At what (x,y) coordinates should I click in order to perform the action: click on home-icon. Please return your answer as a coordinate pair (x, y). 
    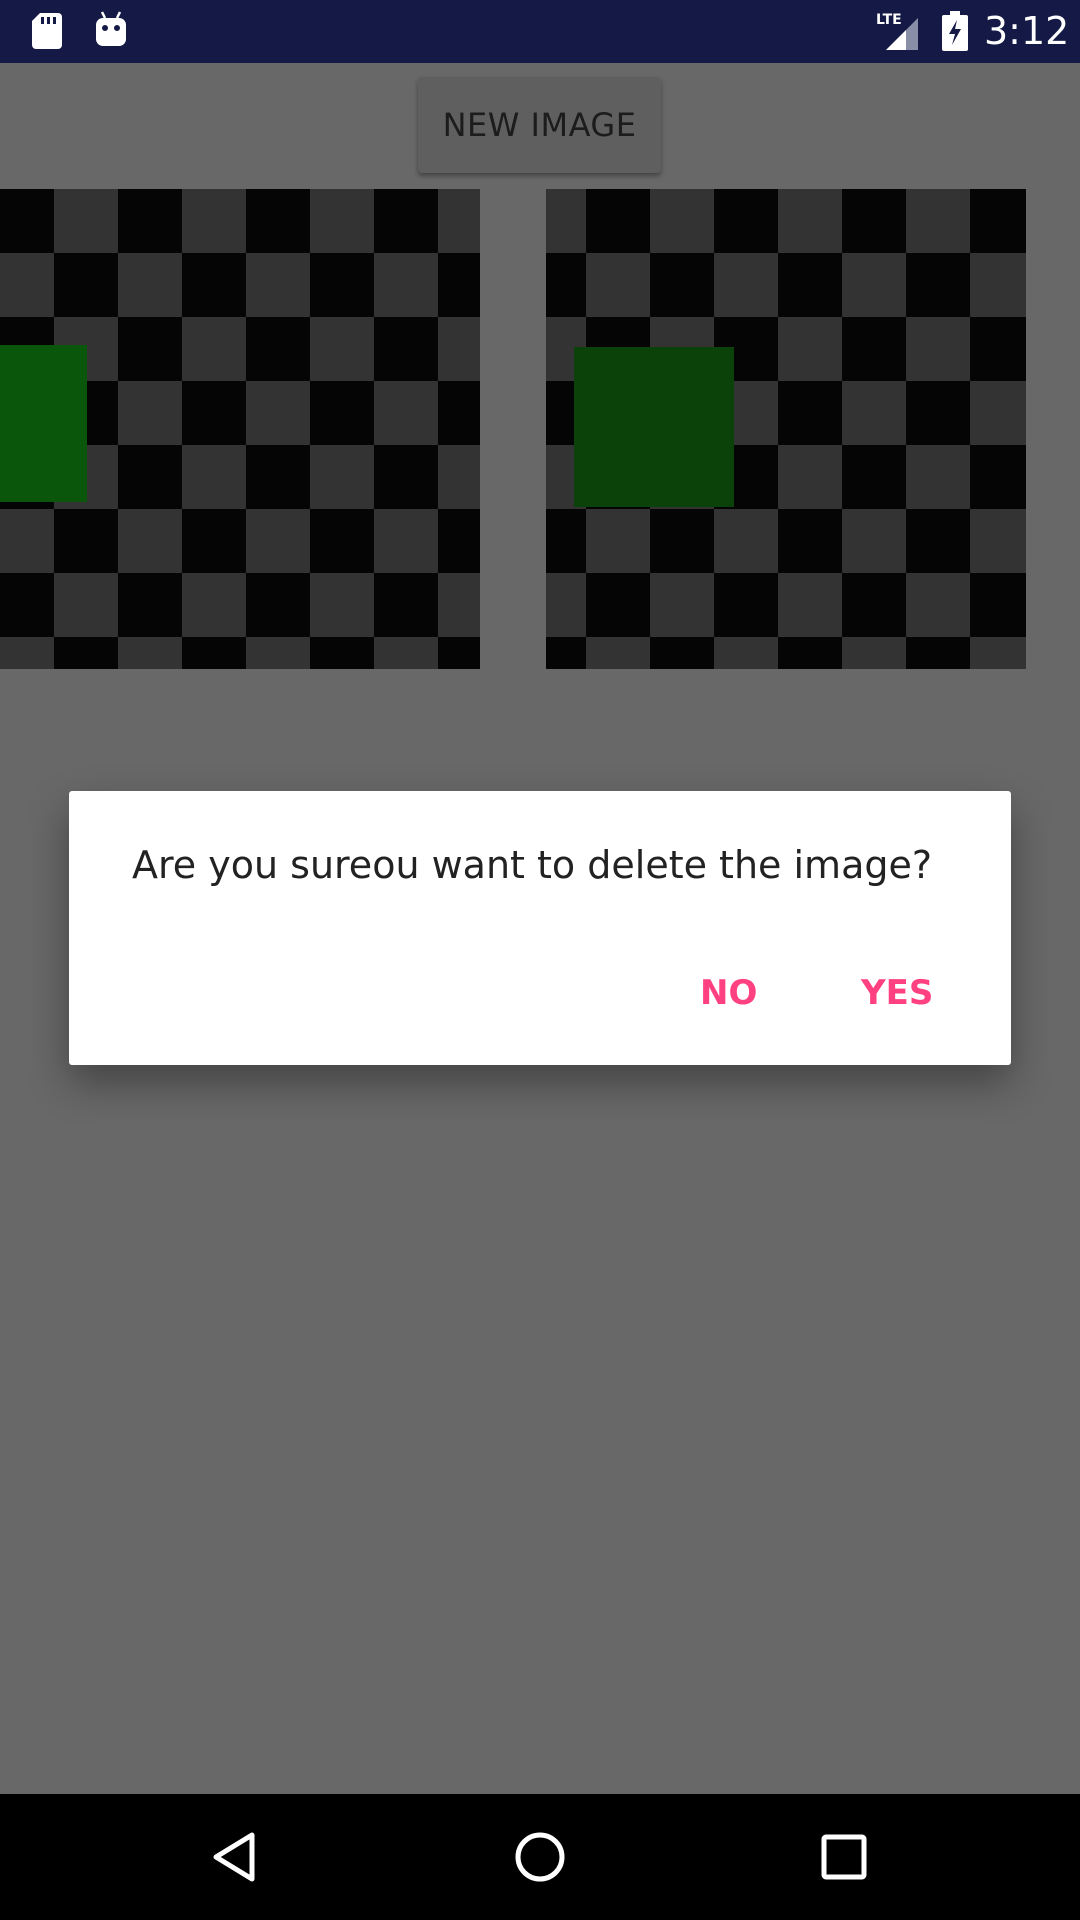
    Looking at the image, I should click on (540, 1857).